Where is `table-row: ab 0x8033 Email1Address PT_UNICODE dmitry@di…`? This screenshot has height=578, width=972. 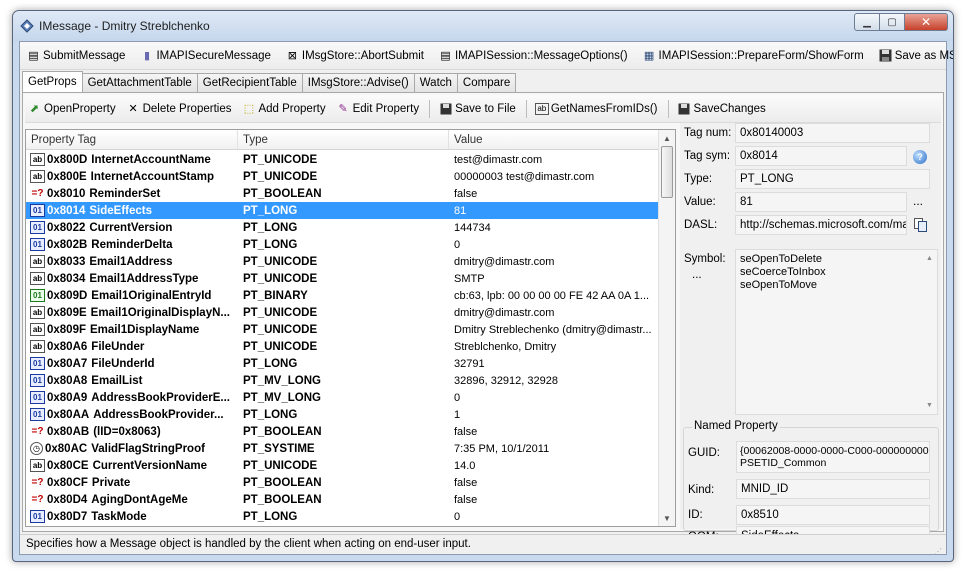 table-row: ab 0x8033 Email1Address PT_UNICODE dmitry@di… is located at coordinates (343, 261).